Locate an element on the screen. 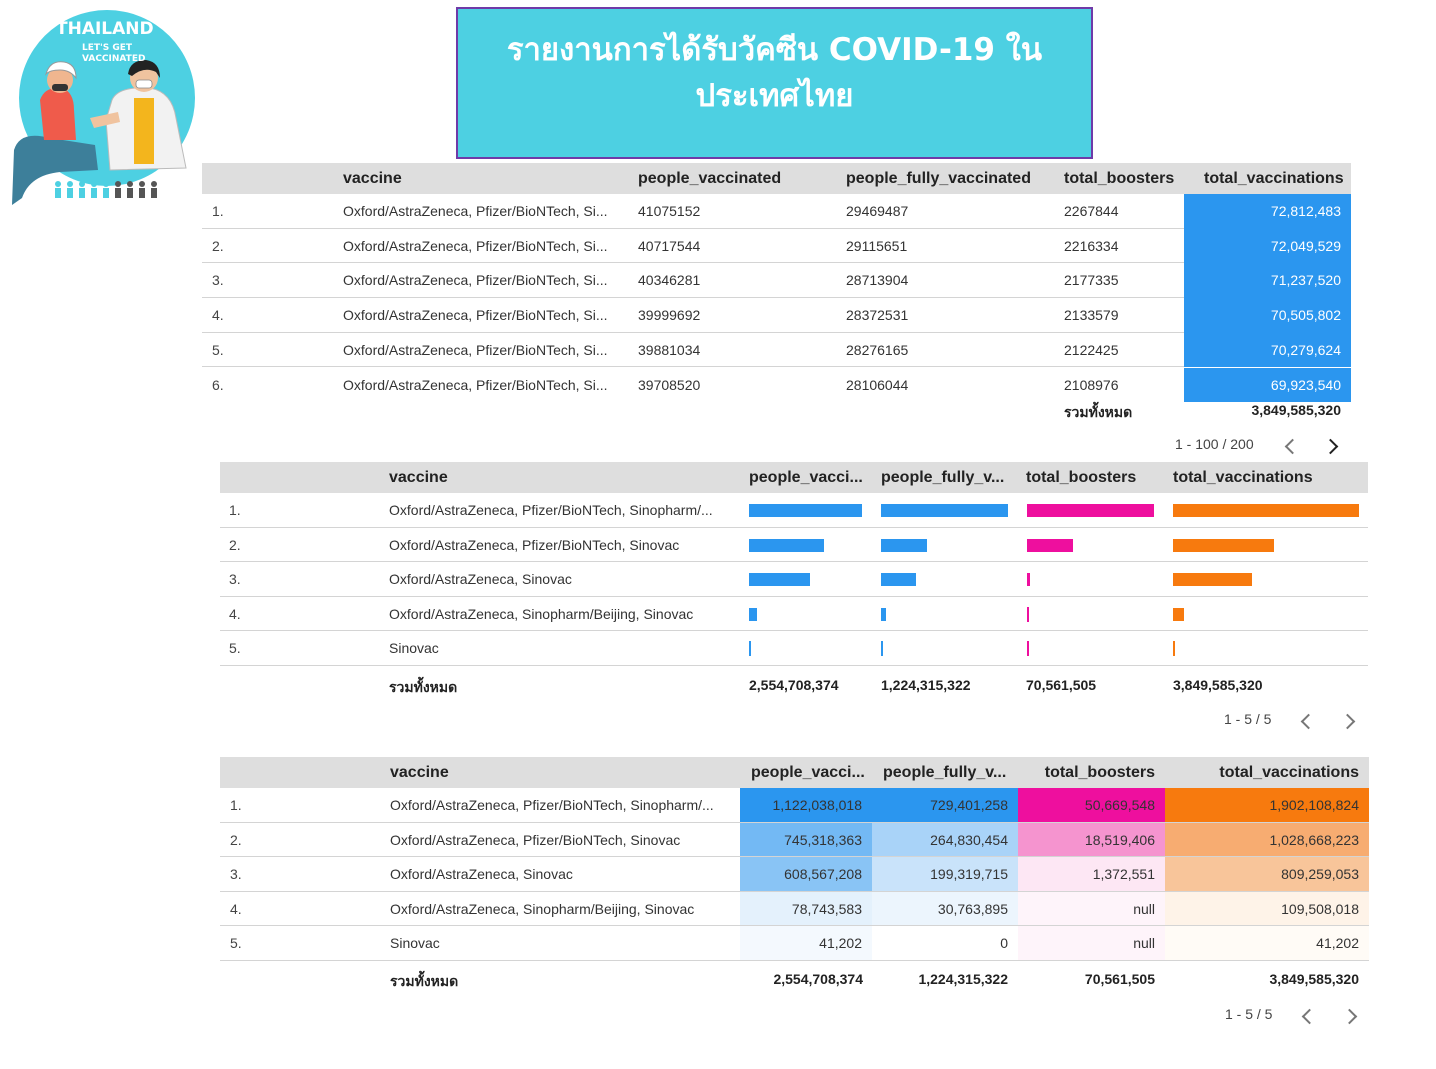 The width and height of the screenshot is (1436, 1069). table-row: 3. Oxford/AstraZeneca, Sinovac is located at coordinates (794, 579).